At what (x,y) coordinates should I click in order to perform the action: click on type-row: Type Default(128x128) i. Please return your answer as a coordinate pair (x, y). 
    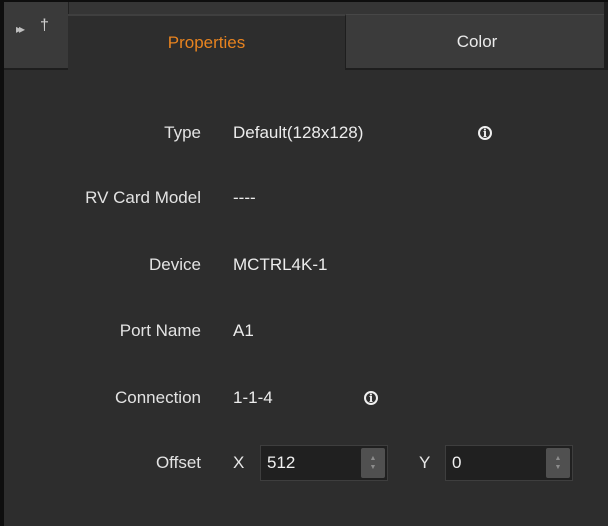
    Looking at the image, I should click on (306, 133).